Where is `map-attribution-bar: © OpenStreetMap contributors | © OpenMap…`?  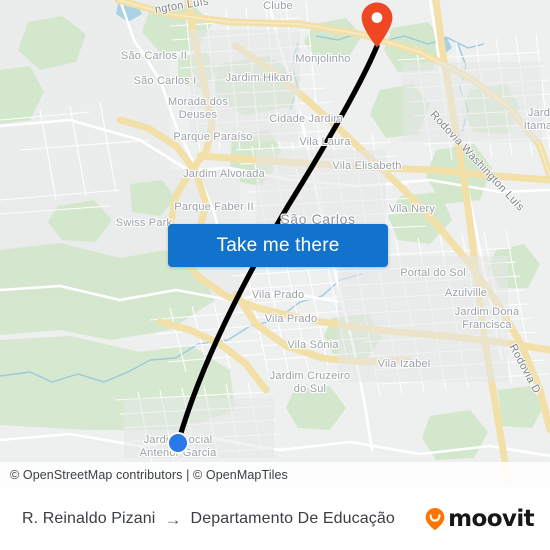
map-attribution-bar: © OpenStreetMap contributors | © OpenMap… is located at coordinates (275, 475).